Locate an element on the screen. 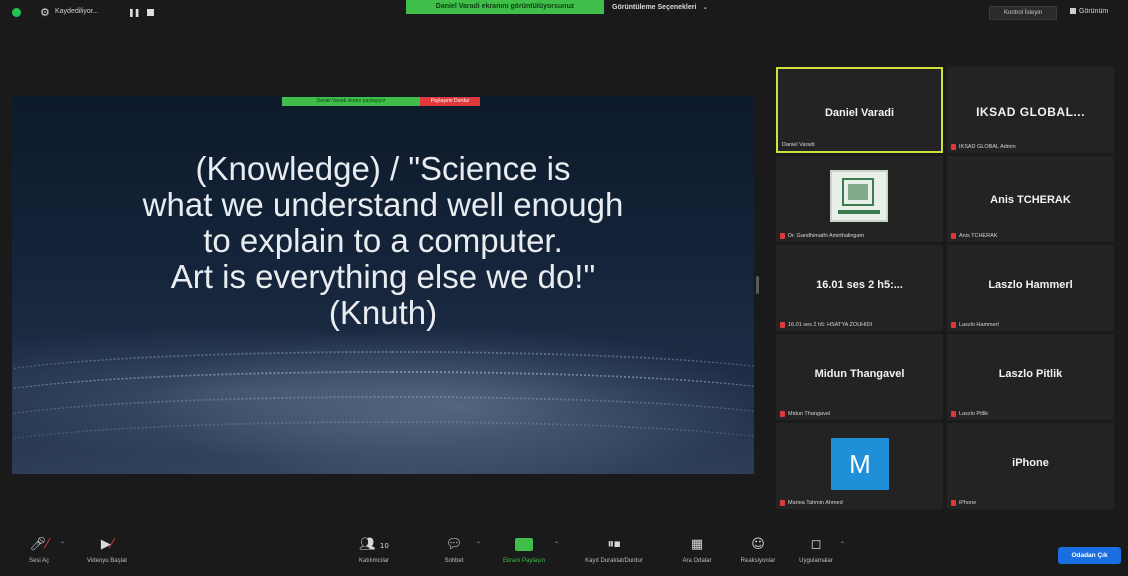 Image resolution: width=1128 pixels, height=576 pixels. participant-label-text: IKSAD GLOBAL Admin is located at coordinates (987, 147).